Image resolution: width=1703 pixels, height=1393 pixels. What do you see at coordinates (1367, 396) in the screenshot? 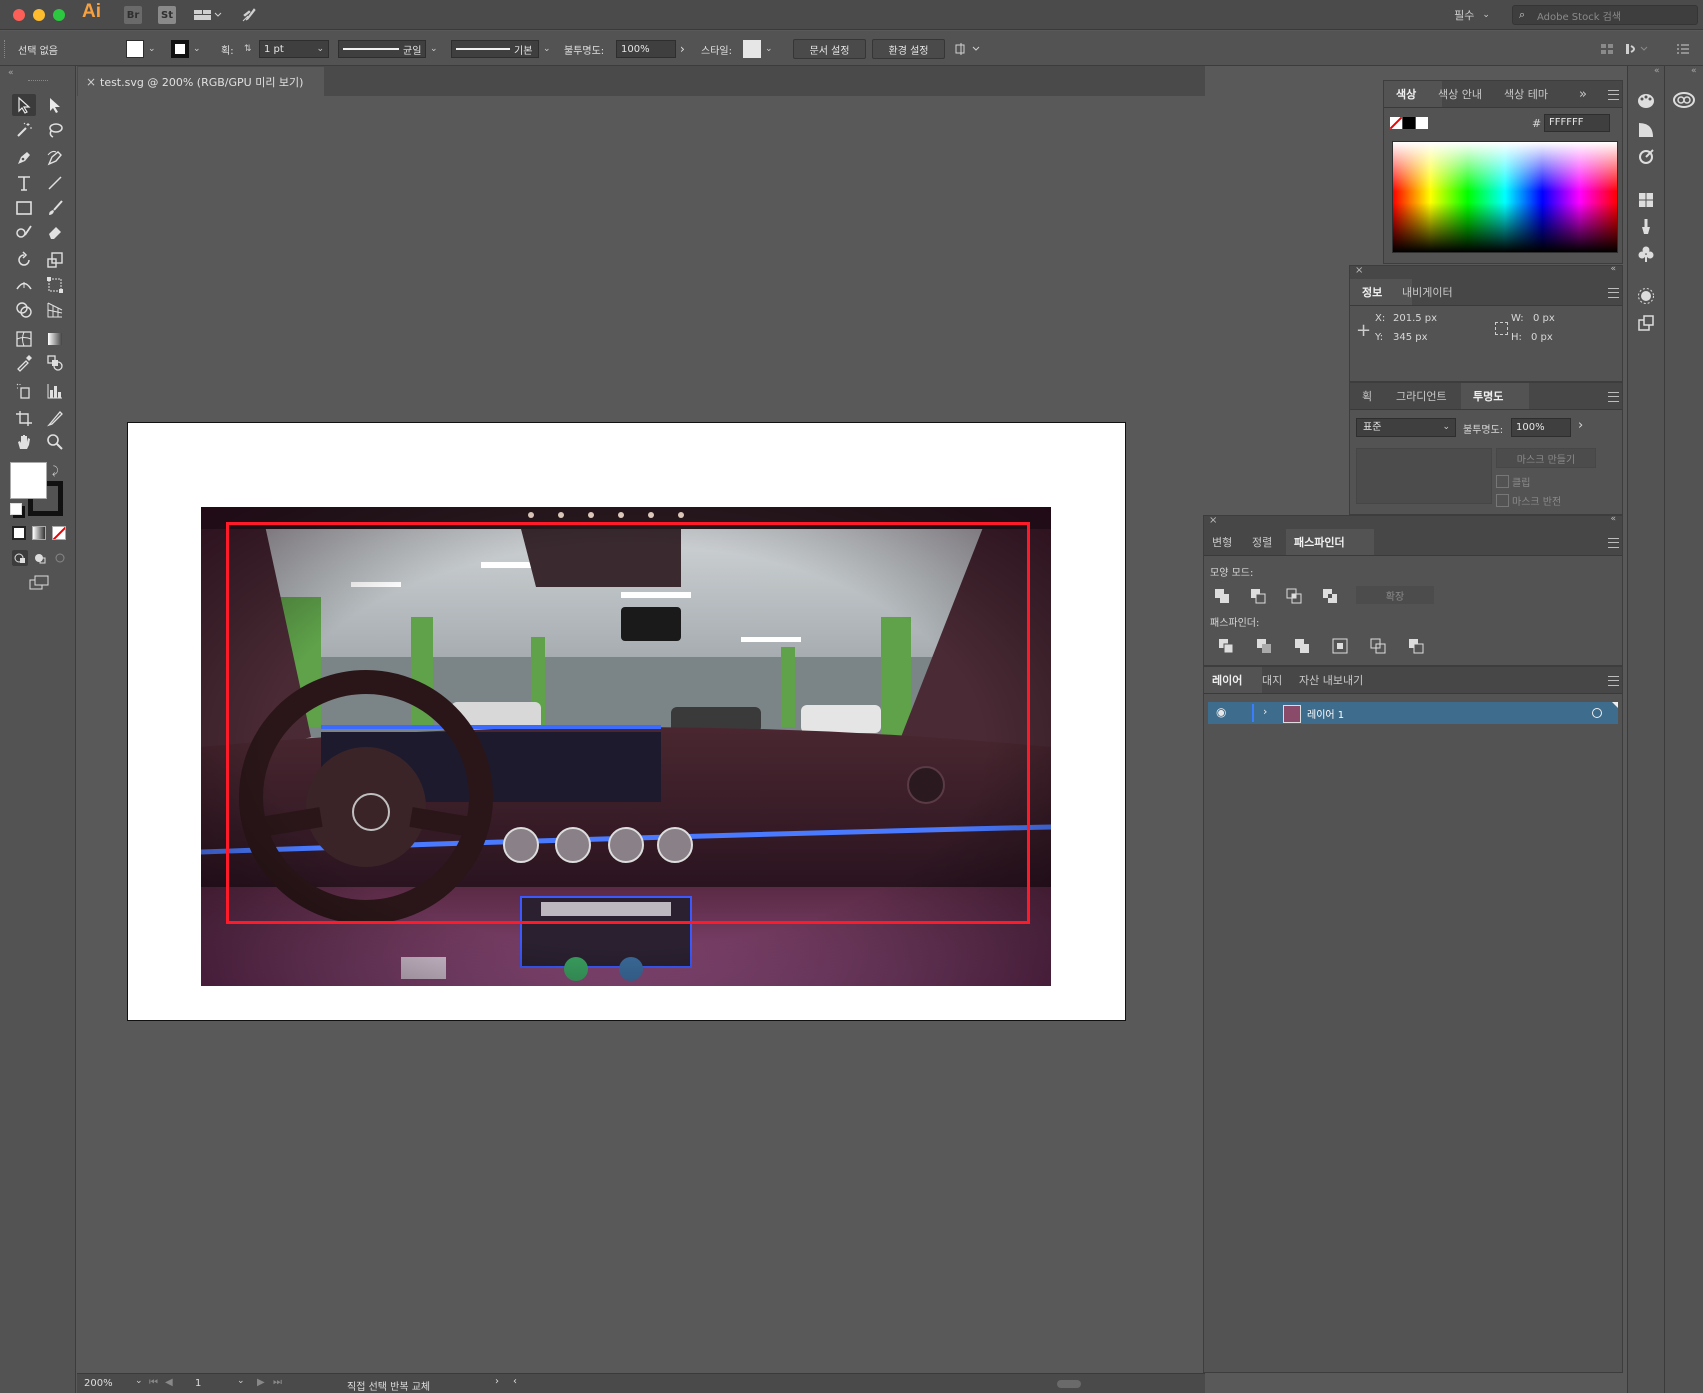
I see `tab-stroke: 획` at bounding box center [1367, 396].